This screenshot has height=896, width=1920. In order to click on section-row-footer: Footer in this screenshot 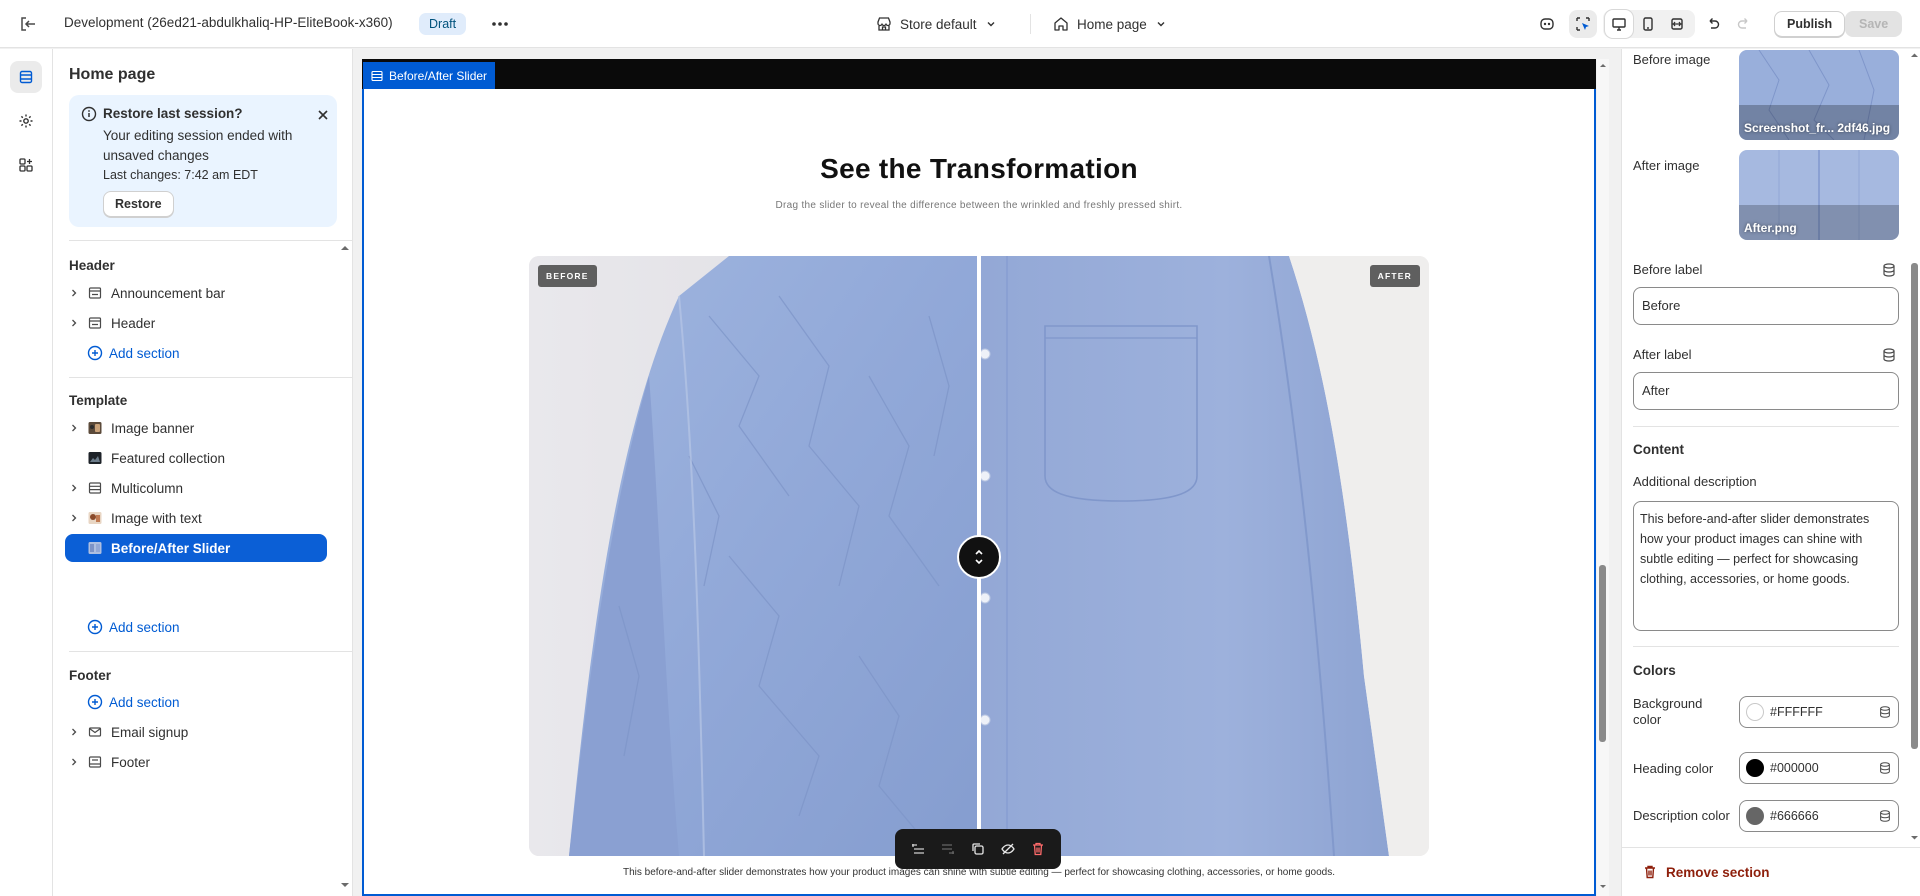, I will do `click(196, 762)`.